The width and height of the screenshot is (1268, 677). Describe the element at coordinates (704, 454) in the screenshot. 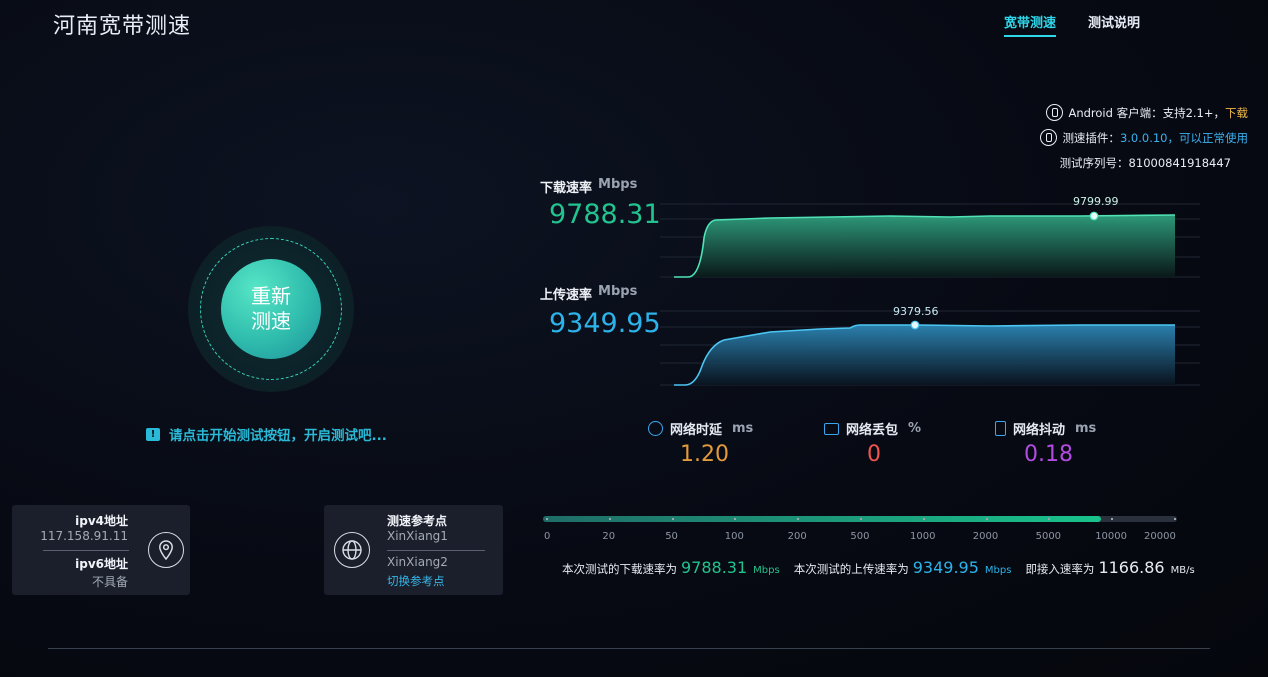

I see `latency-value: 1.20` at that location.